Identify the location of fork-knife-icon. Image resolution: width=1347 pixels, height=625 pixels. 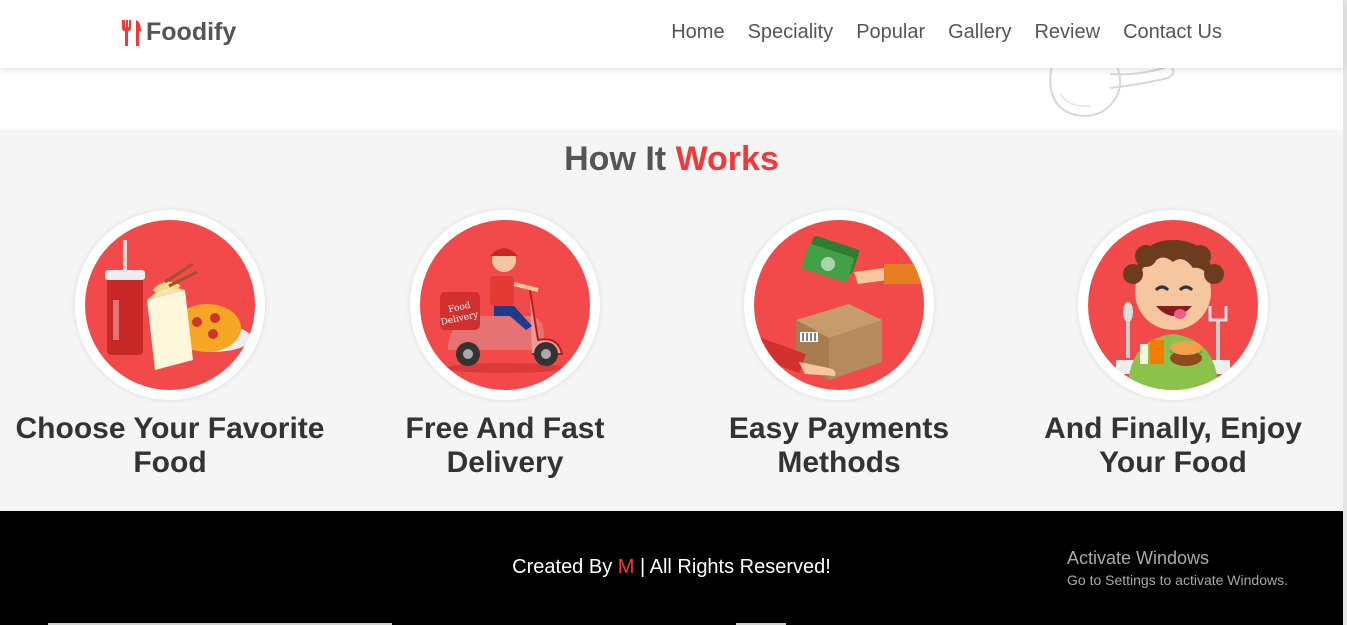
(131, 32).